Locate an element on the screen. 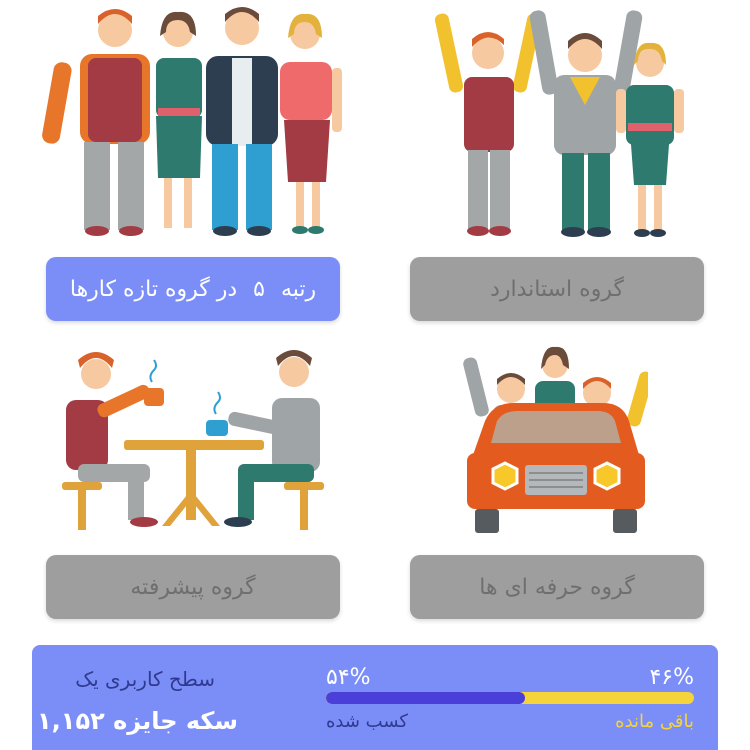  professional-group-label: گروه حرفه ای ها is located at coordinates (557, 587).